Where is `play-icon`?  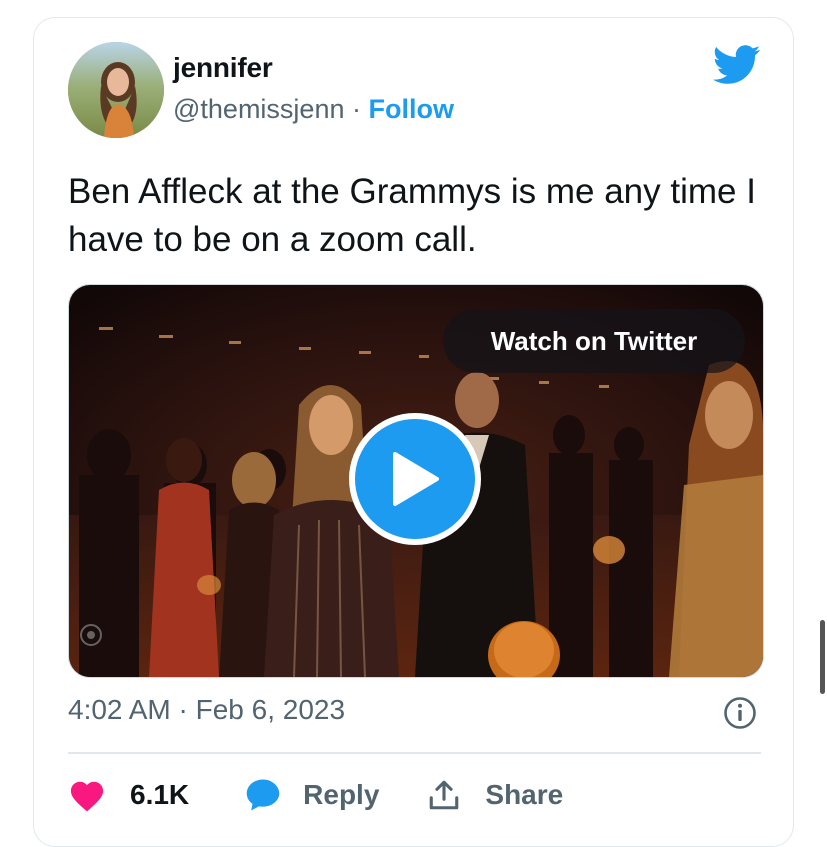 play-icon is located at coordinates (416, 479).